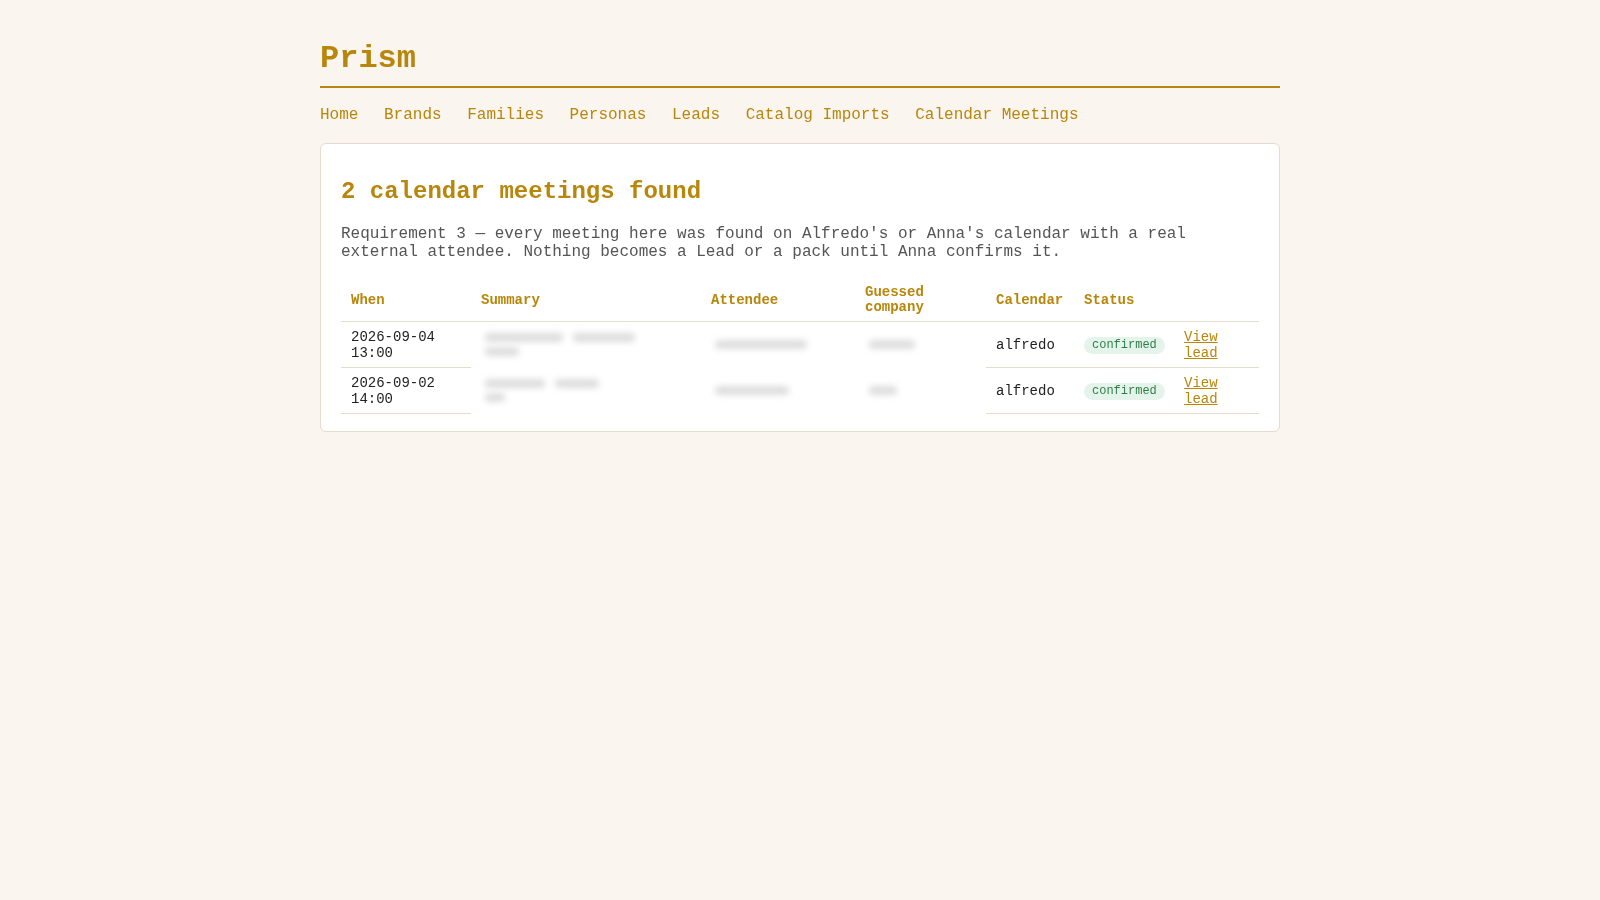 The width and height of the screenshot is (1600, 900). What do you see at coordinates (521, 191) in the screenshot?
I see `page-heading: 2 calendar meetings found` at bounding box center [521, 191].